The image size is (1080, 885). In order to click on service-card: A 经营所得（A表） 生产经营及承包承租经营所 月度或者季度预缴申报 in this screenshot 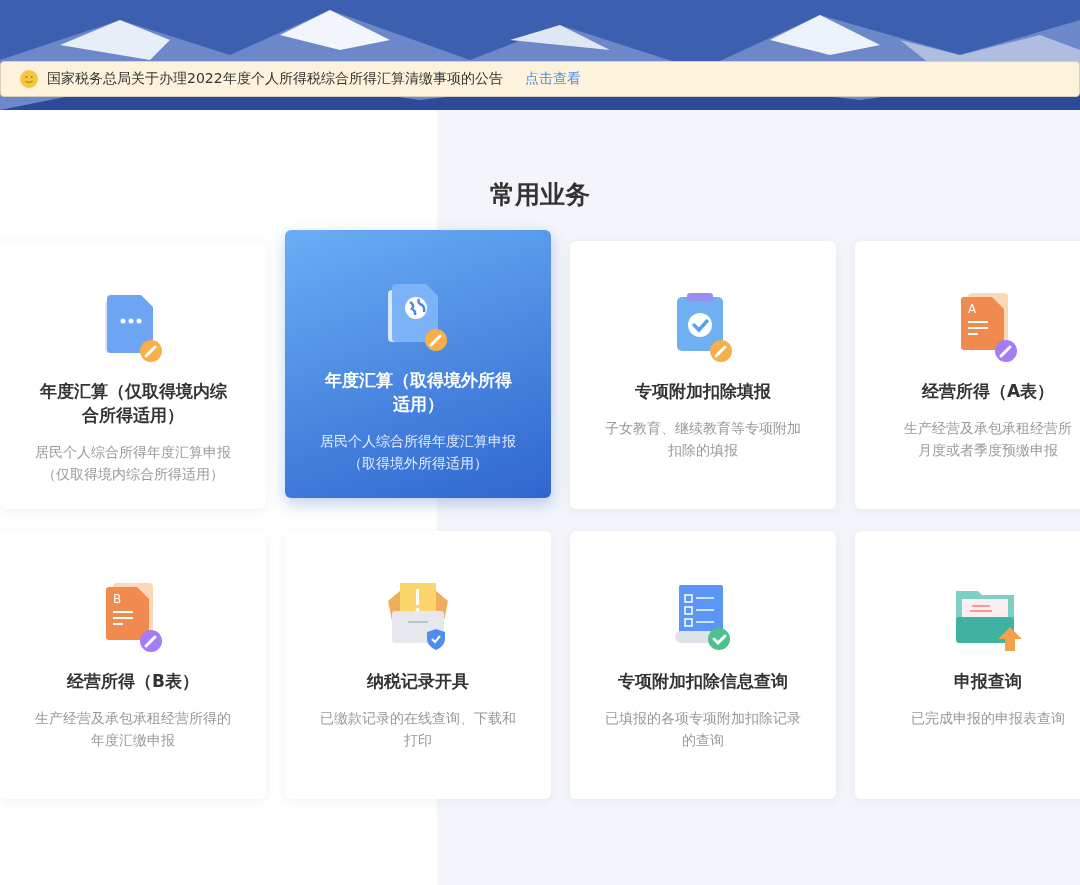, I will do `click(967, 375)`.